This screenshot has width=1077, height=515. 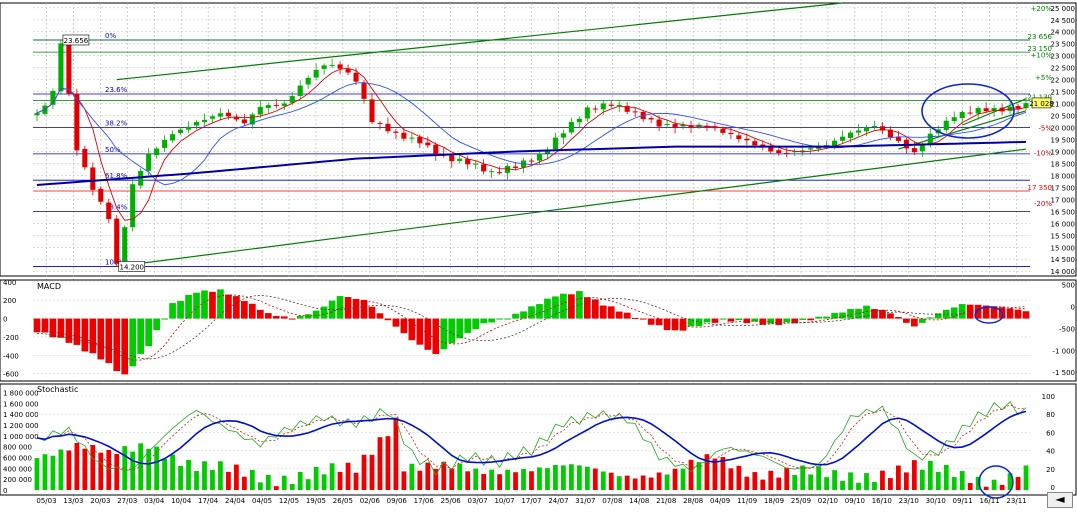 What do you see at coordinates (5, 491) in the screenshot?
I see `volume-y-tick: 0` at bounding box center [5, 491].